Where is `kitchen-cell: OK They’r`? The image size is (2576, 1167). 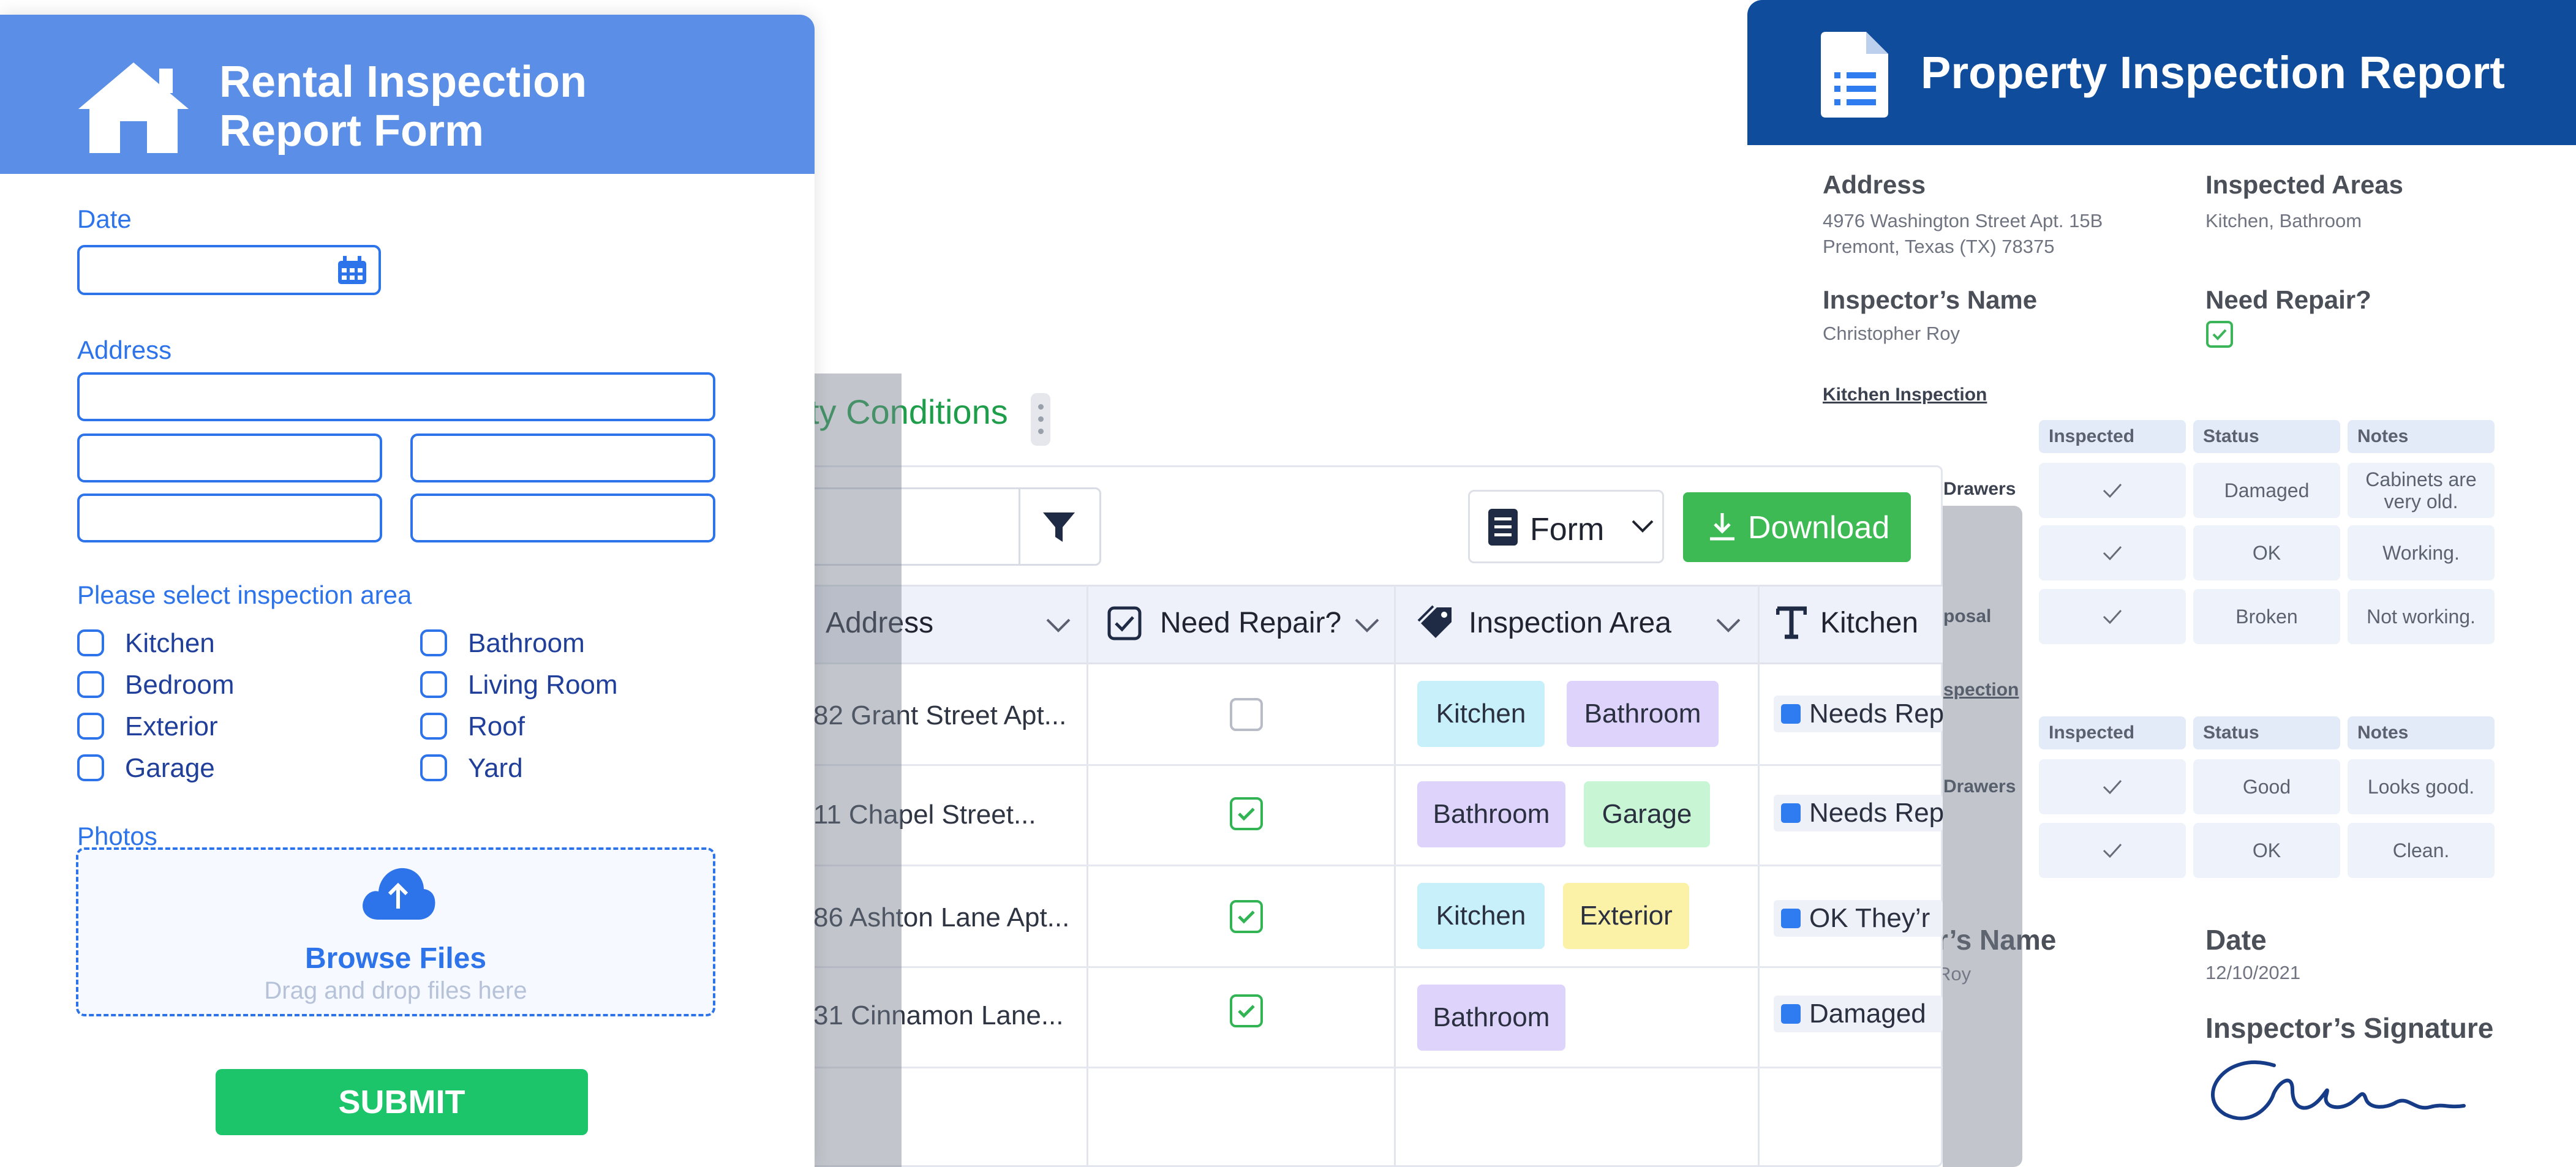 kitchen-cell: OK They’r is located at coordinates (1858, 919).